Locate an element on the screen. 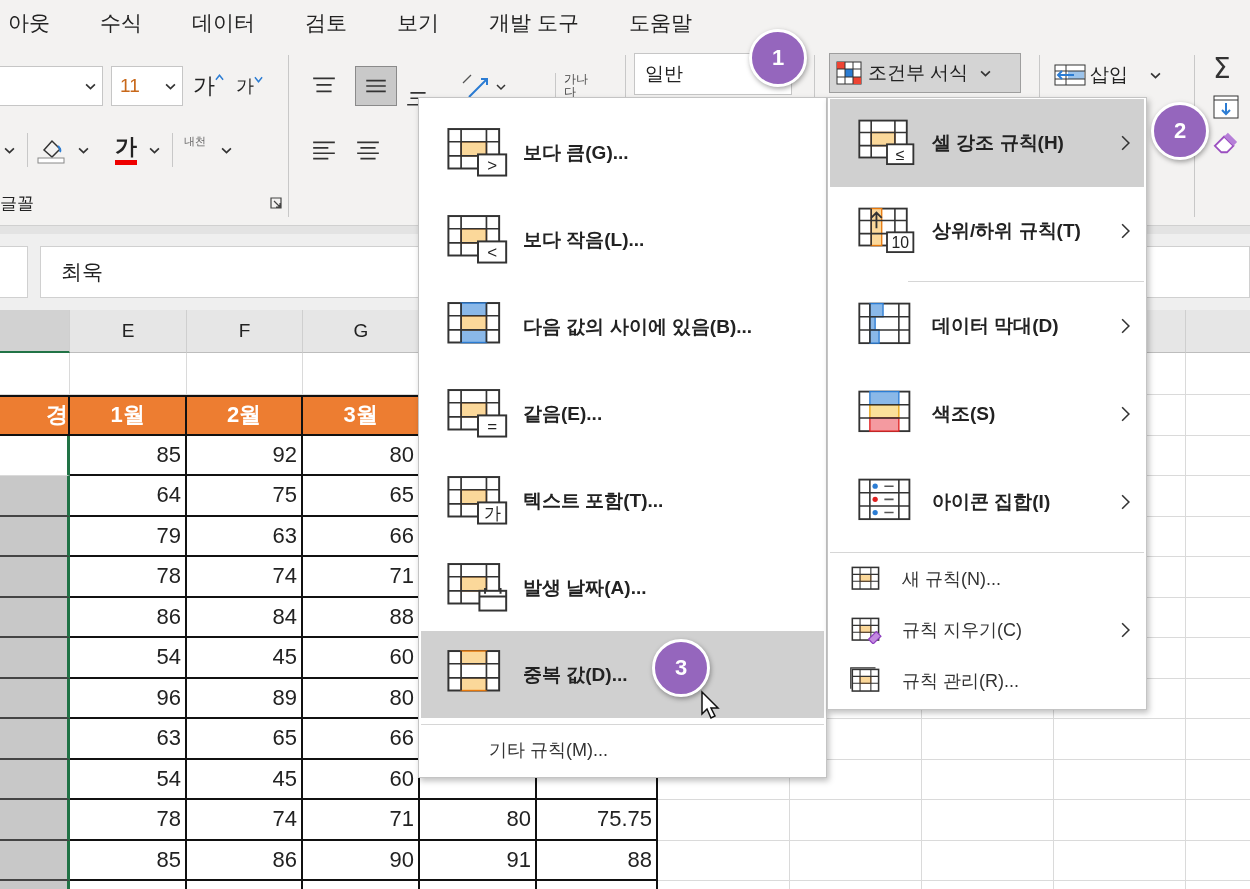  table-header-cell: 3월 is located at coordinates (361, 415).